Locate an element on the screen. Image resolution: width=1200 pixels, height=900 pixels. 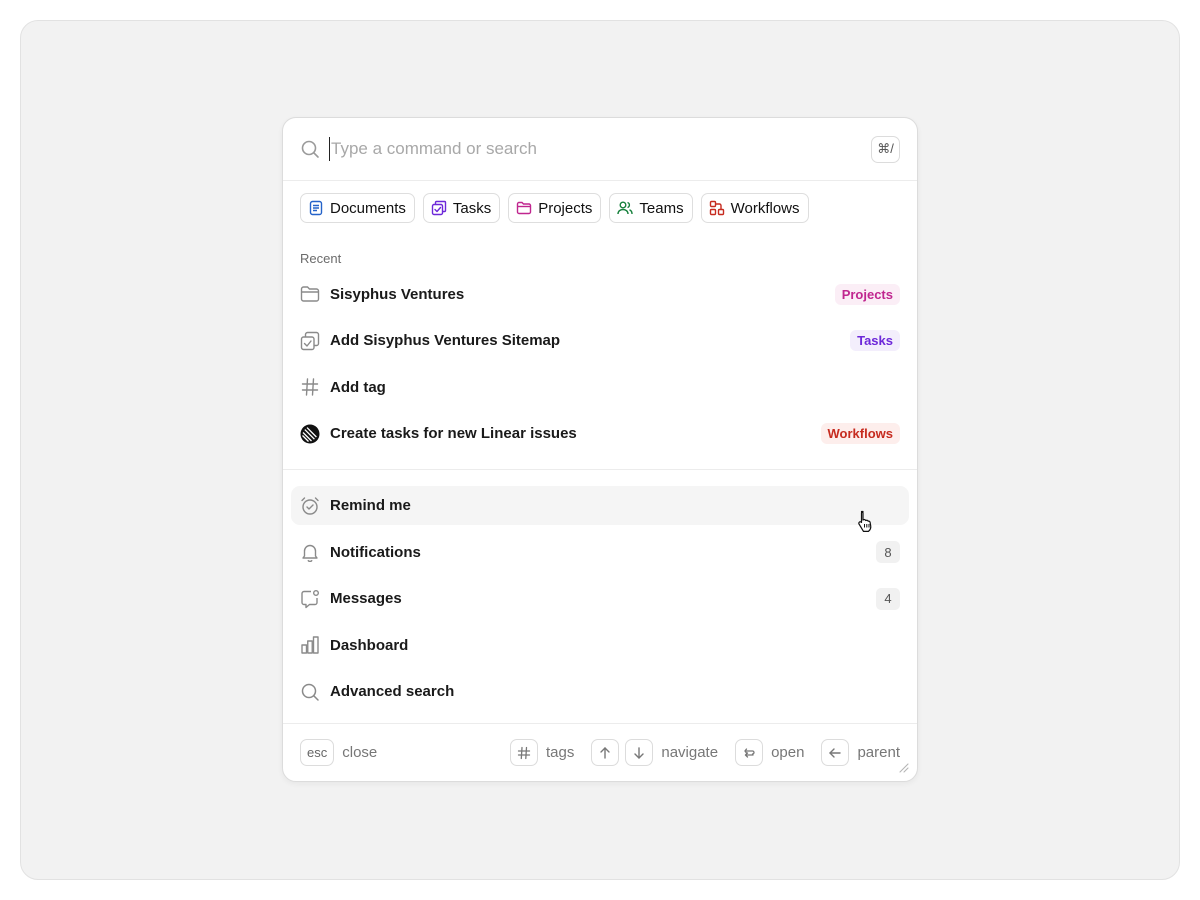
hint-tags-label: tags is located at coordinates (560, 752).